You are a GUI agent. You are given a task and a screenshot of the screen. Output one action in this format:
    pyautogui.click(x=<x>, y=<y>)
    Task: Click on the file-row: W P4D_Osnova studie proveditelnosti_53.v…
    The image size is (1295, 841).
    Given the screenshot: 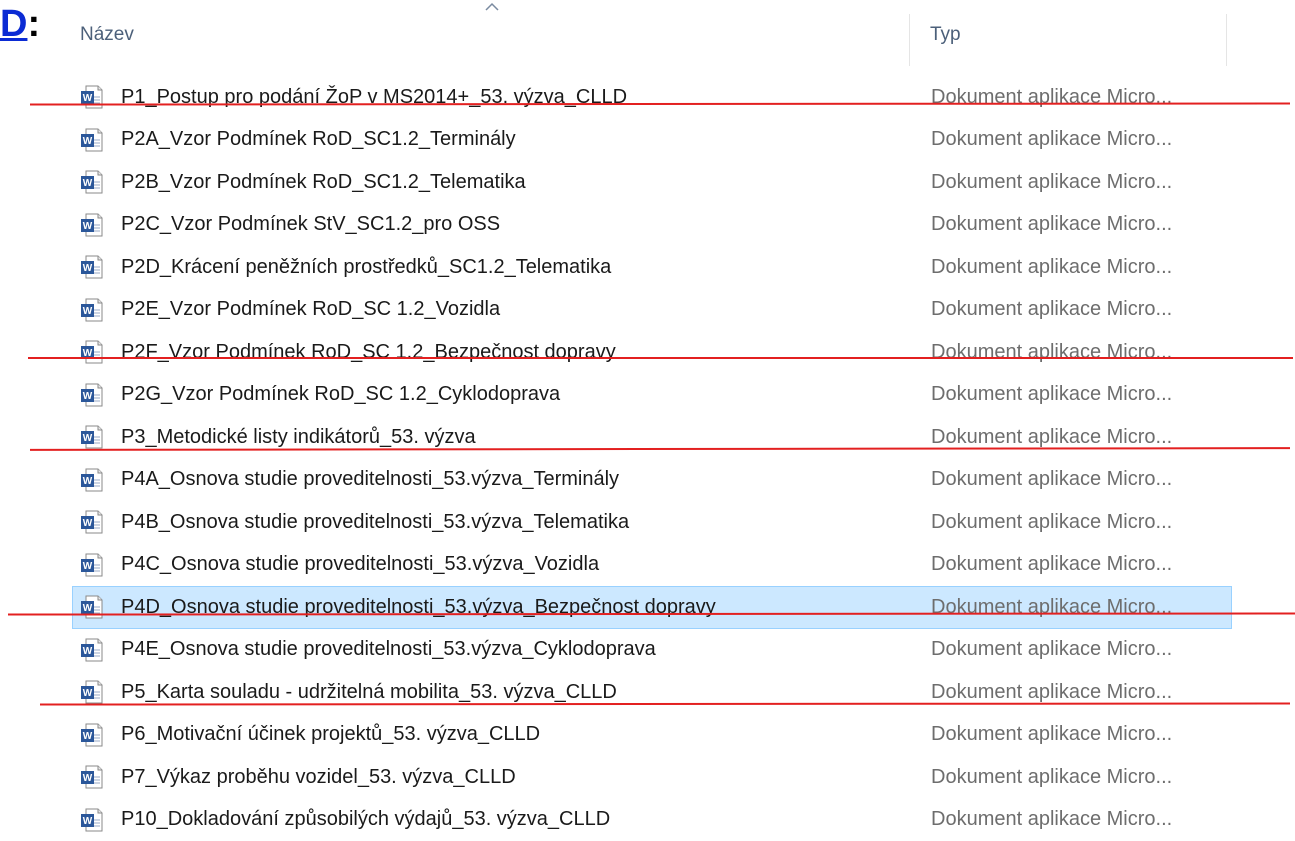 What is the action you would take?
    pyautogui.click(x=652, y=607)
    